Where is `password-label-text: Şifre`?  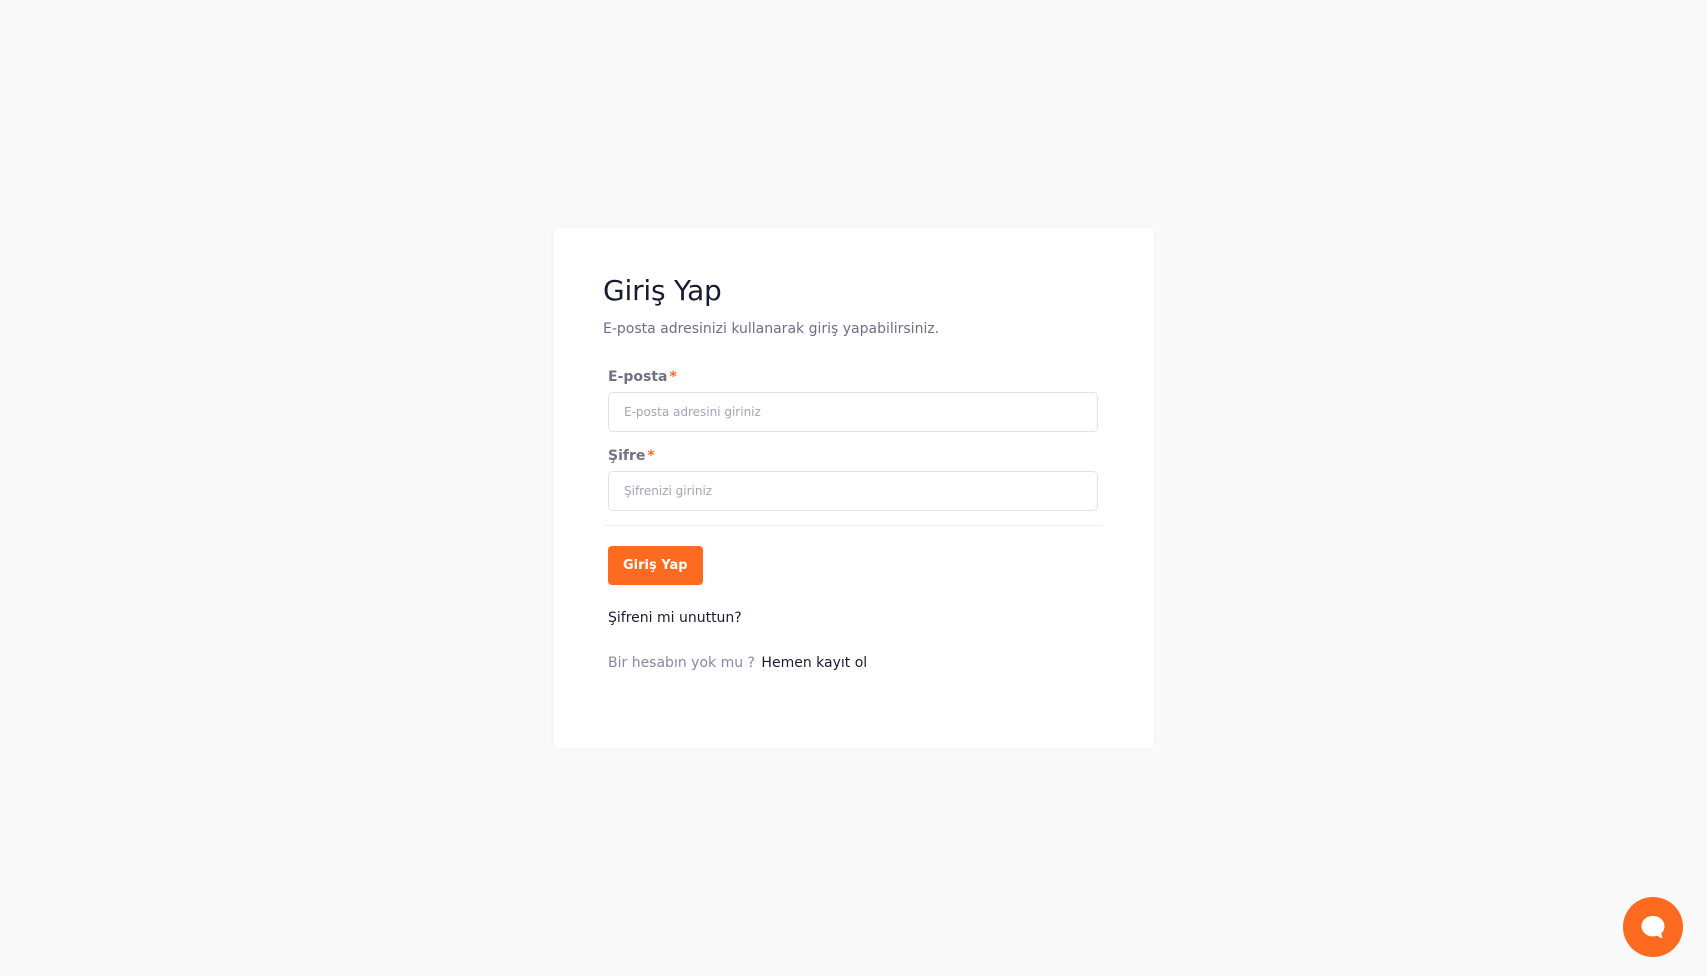 password-label-text: Şifre is located at coordinates (627, 456).